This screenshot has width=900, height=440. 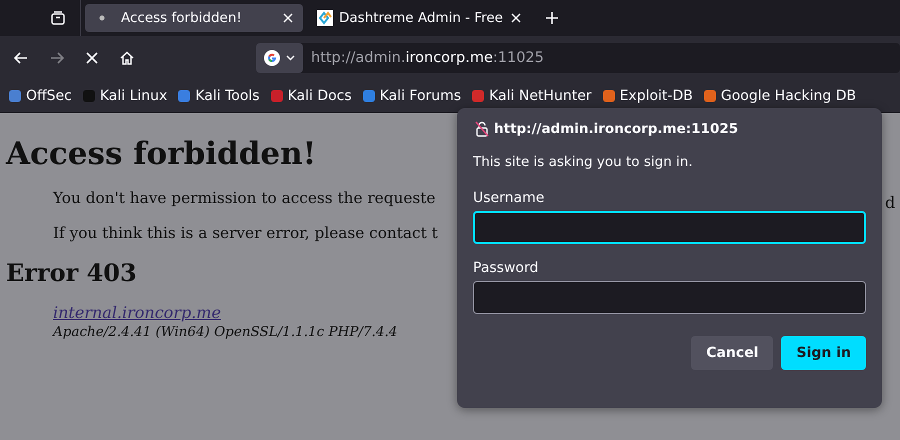 I want to click on browser-tab: Access forbidden!, so click(x=194, y=18).